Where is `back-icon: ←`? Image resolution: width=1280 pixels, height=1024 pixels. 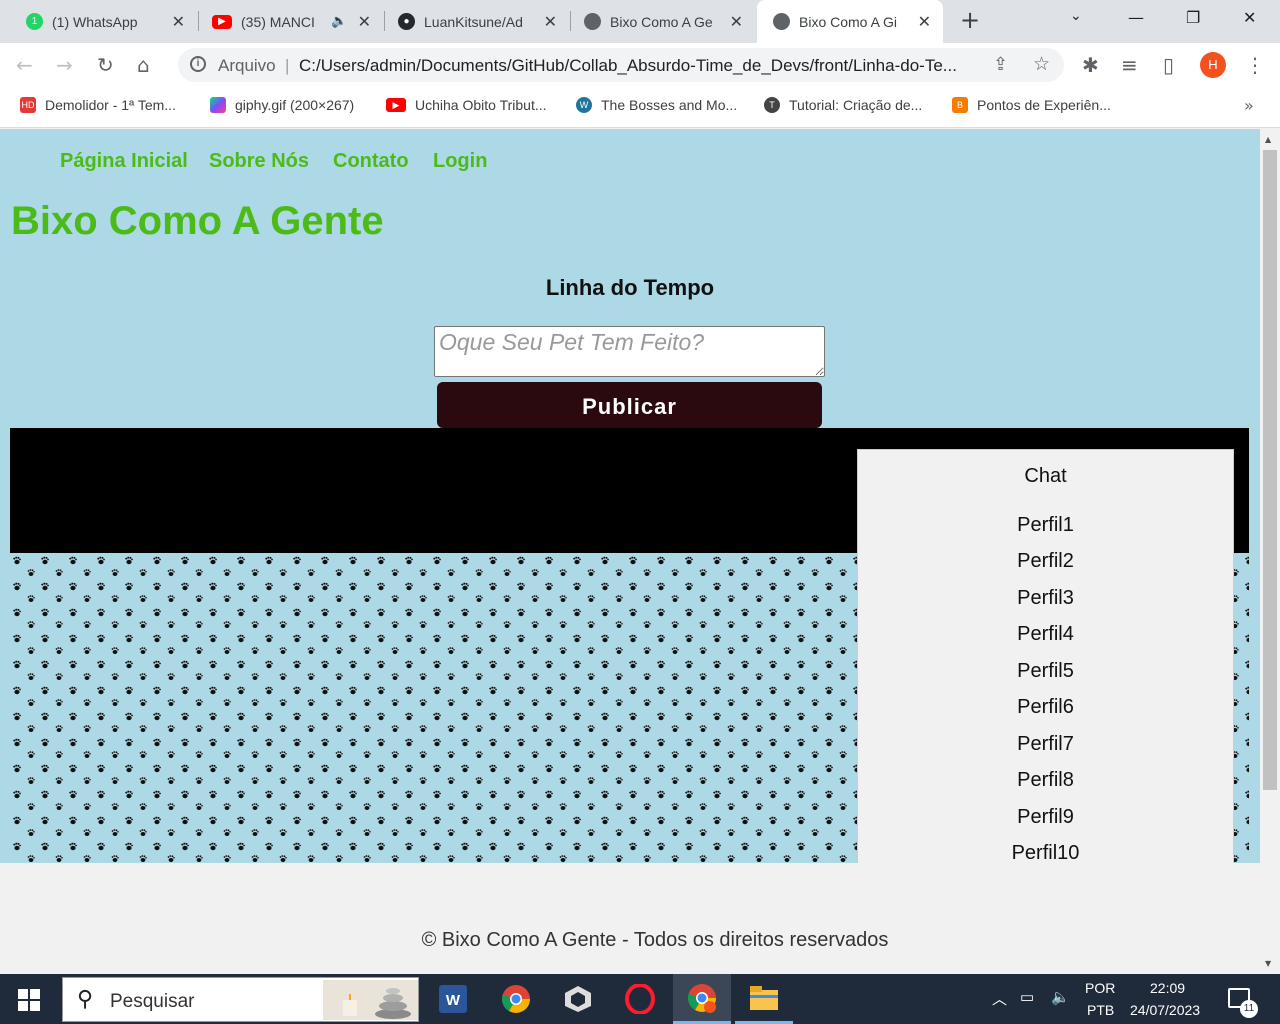
back-icon: ← is located at coordinates (24, 65).